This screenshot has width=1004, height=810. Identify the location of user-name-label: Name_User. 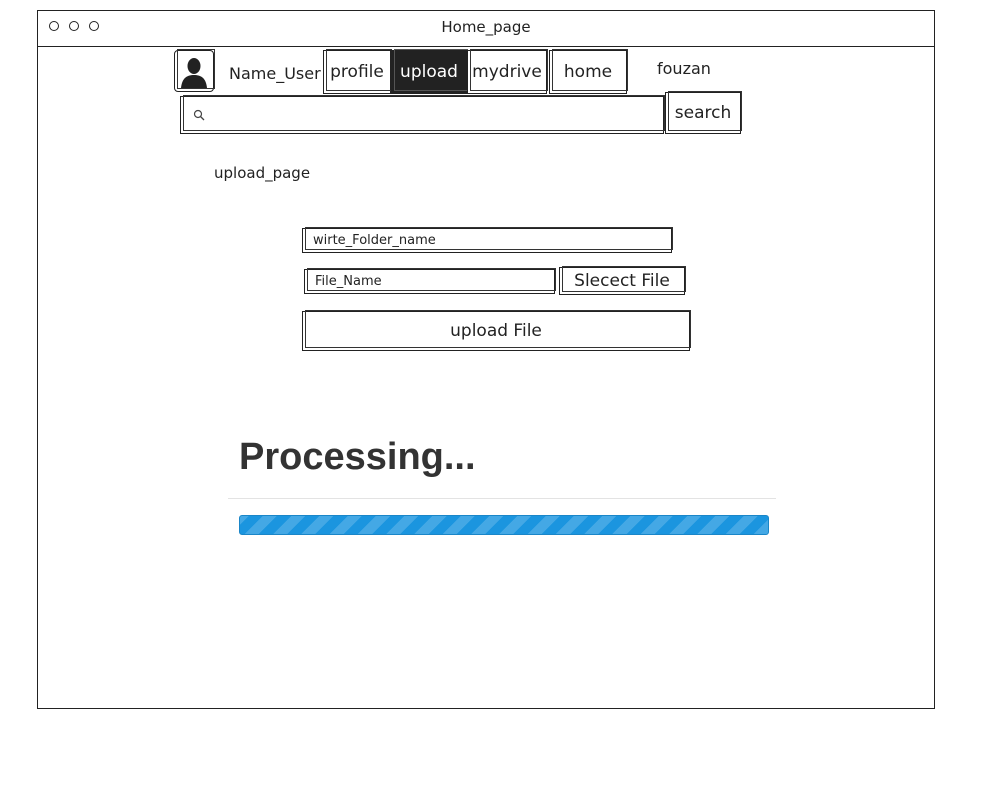
(275, 73).